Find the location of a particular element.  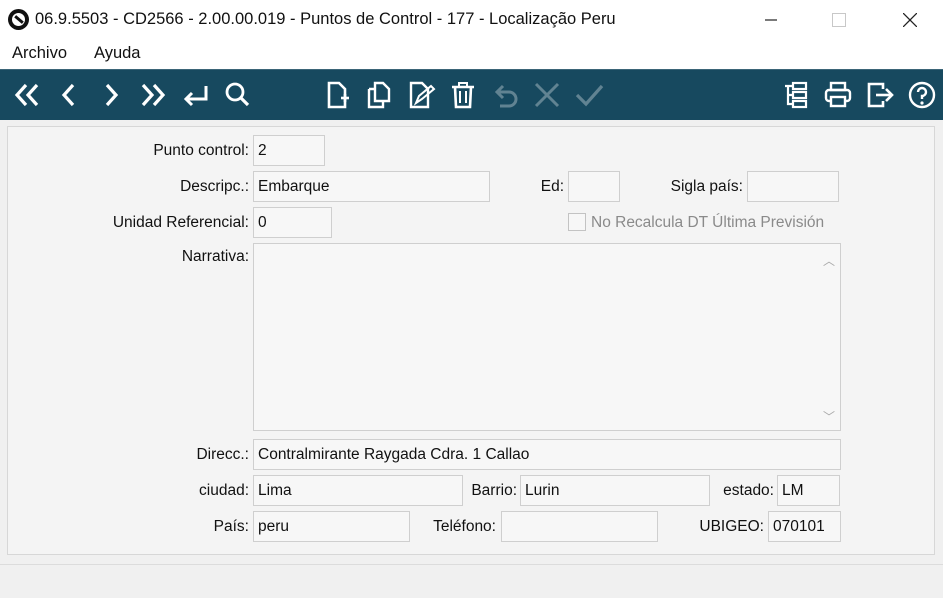

undo-button is located at coordinates (505, 95).